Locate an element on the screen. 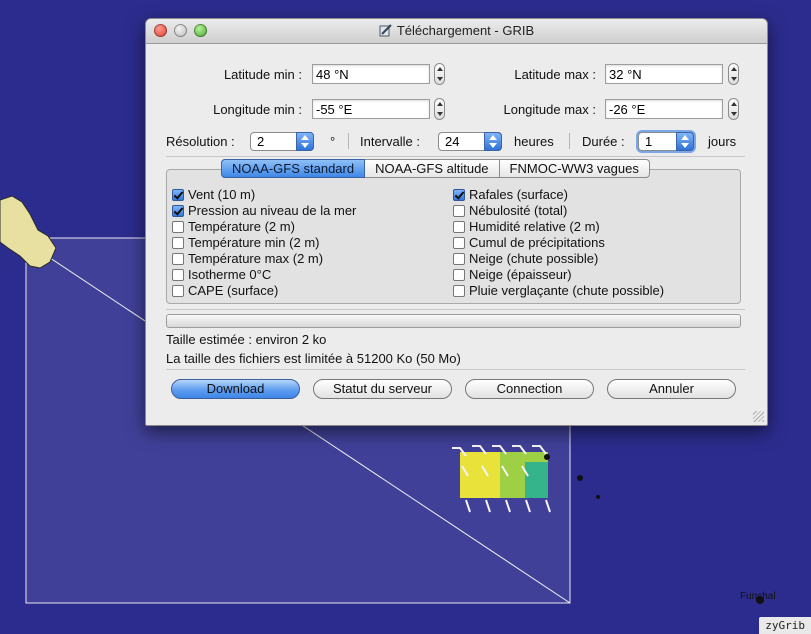 This screenshot has height=634, width=811. lat-max-field: 32 °N is located at coordinates (664, 74).